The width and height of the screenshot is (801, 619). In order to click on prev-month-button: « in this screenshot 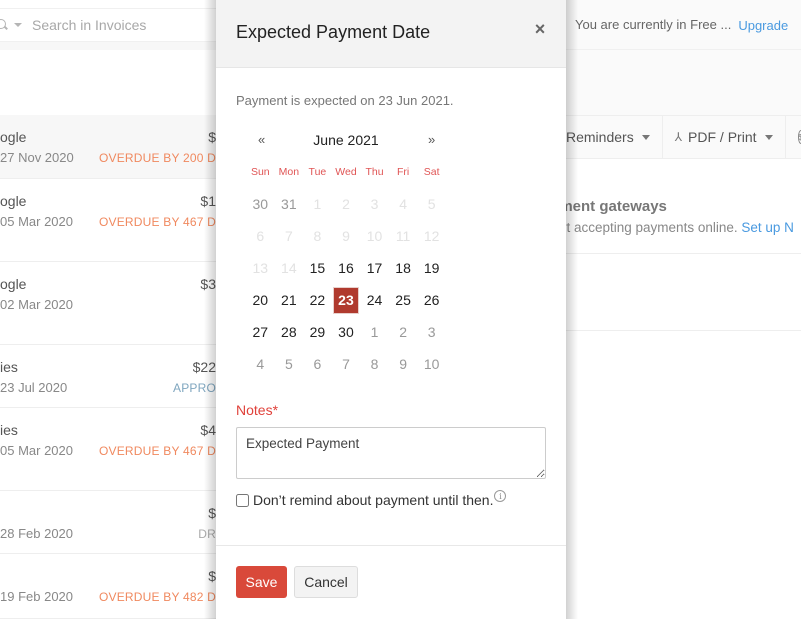, I will do `click(261, 139)`.